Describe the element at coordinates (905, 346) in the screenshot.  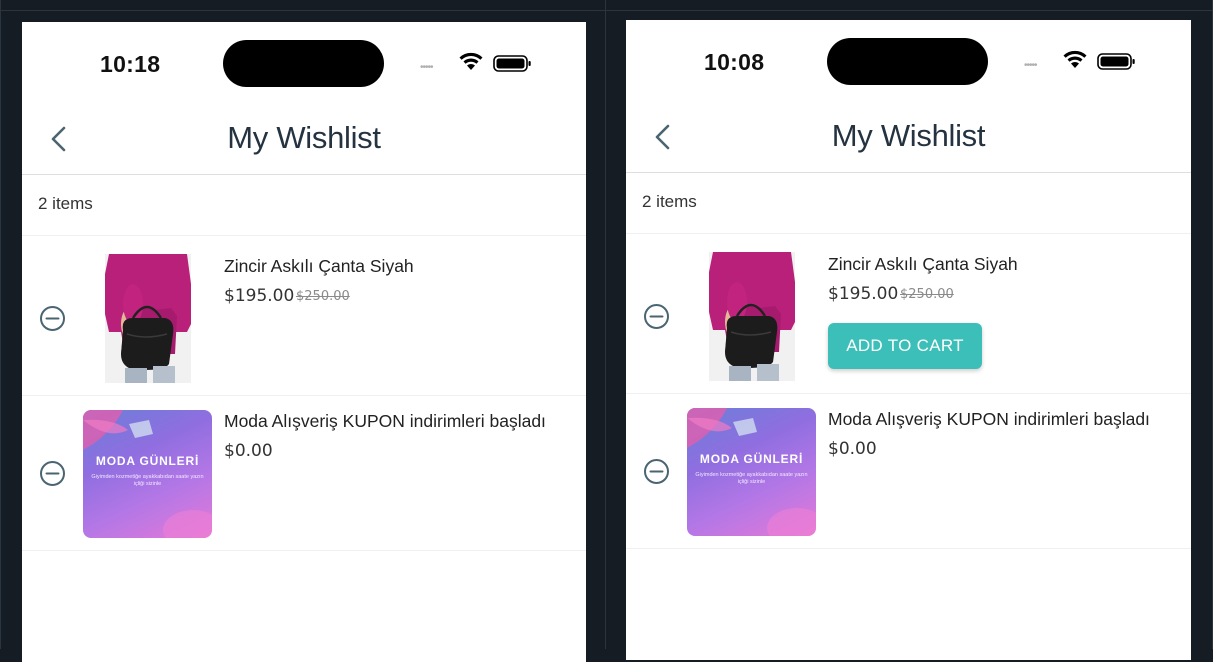
I see `add-to-cart-button: ADD TO CART` at that location.